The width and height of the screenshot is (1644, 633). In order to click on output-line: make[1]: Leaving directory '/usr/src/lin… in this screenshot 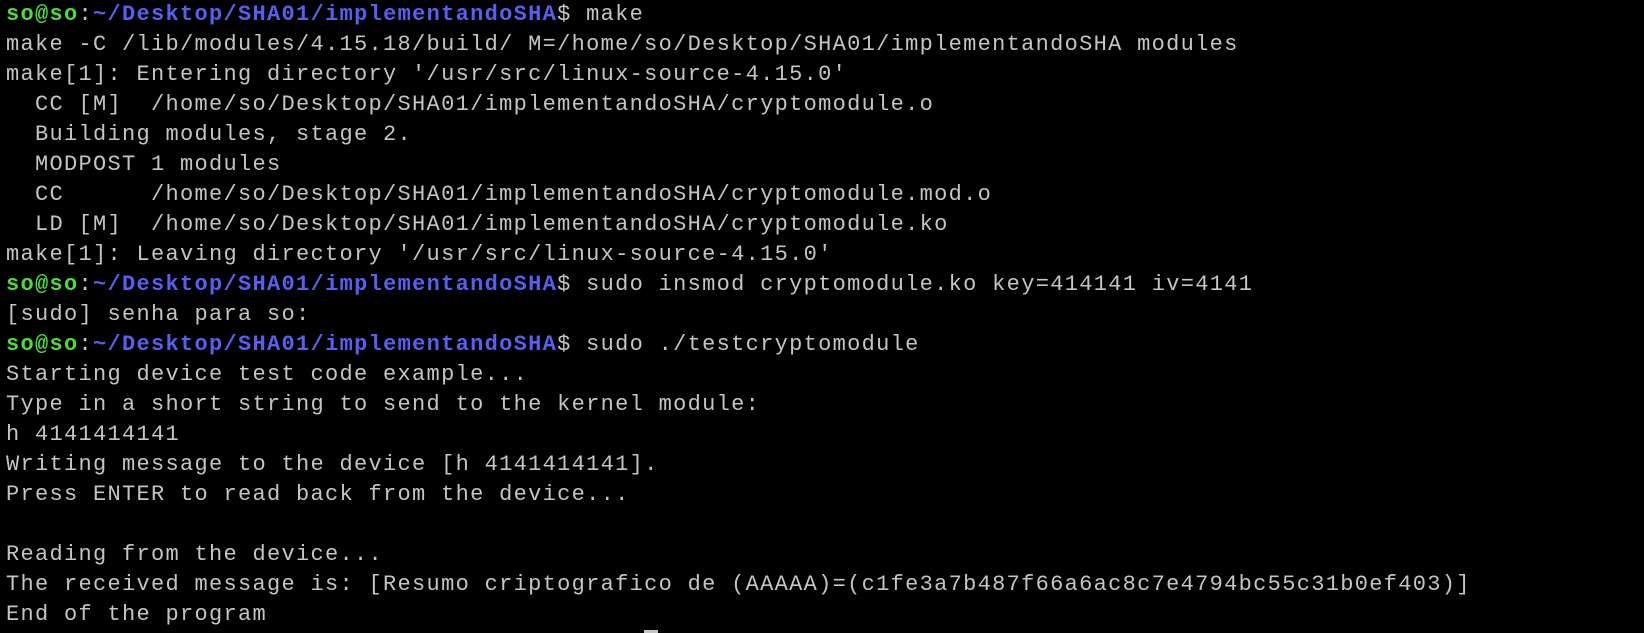, I will do `click(419, 254)`.